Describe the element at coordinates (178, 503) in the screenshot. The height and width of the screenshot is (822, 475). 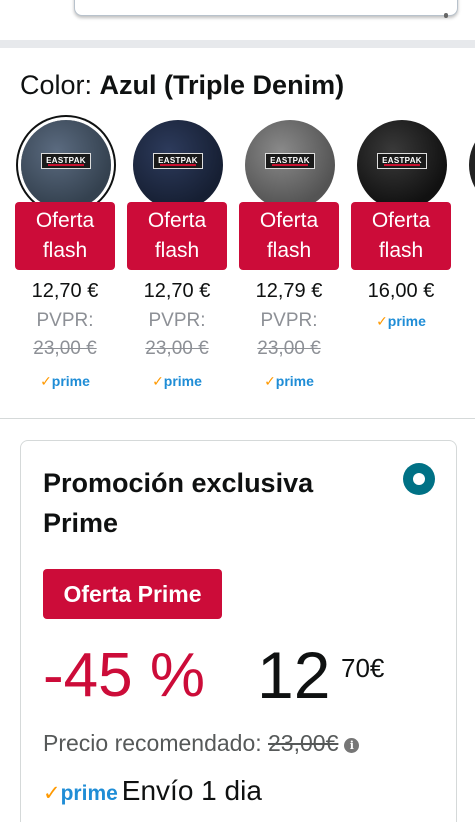
I see `promo-title: Promoción exclusiva Prime` at that location.